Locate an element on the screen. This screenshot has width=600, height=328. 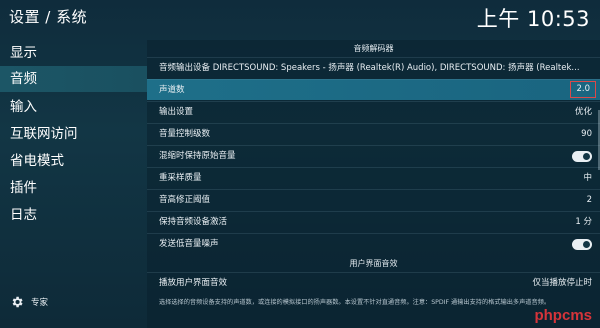
setting-keep-device-alive: 保持音频设备激活 1 分 is located at coordinates (373, 221).